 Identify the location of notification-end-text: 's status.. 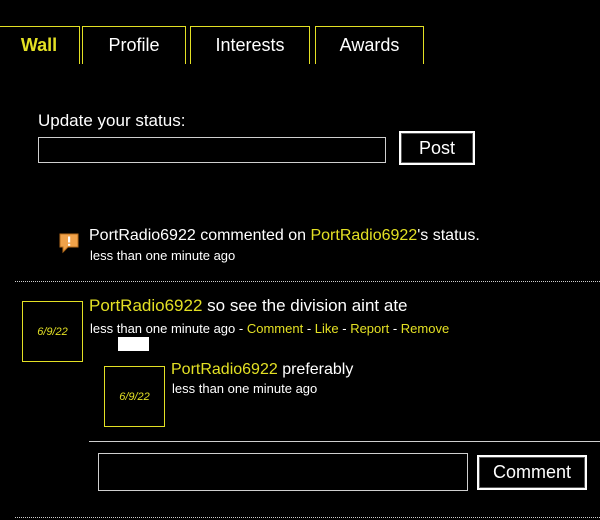
(448, 235).